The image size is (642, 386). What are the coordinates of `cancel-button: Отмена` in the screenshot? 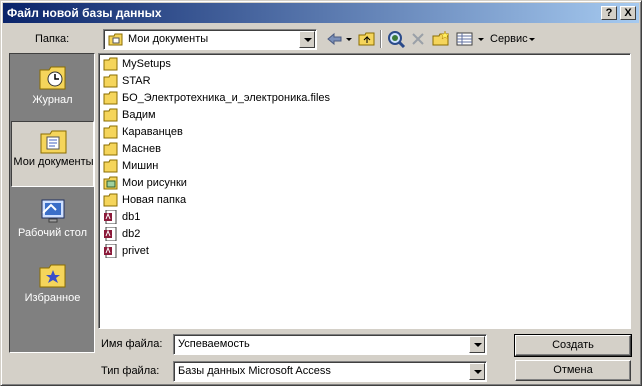 It's located at (573, 370).